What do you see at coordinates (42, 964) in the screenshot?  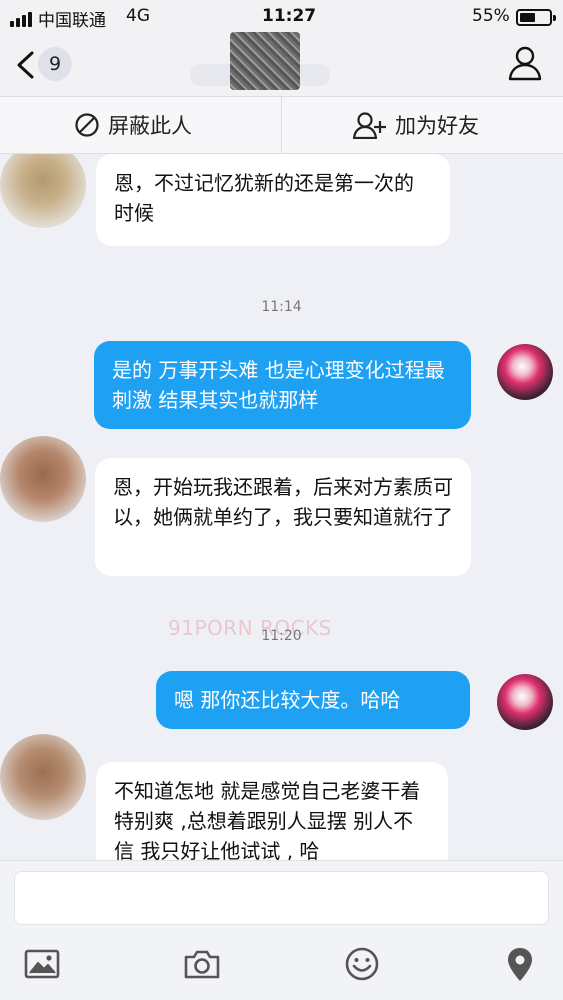 I see `image-icon` at bounding box center [42, 964].